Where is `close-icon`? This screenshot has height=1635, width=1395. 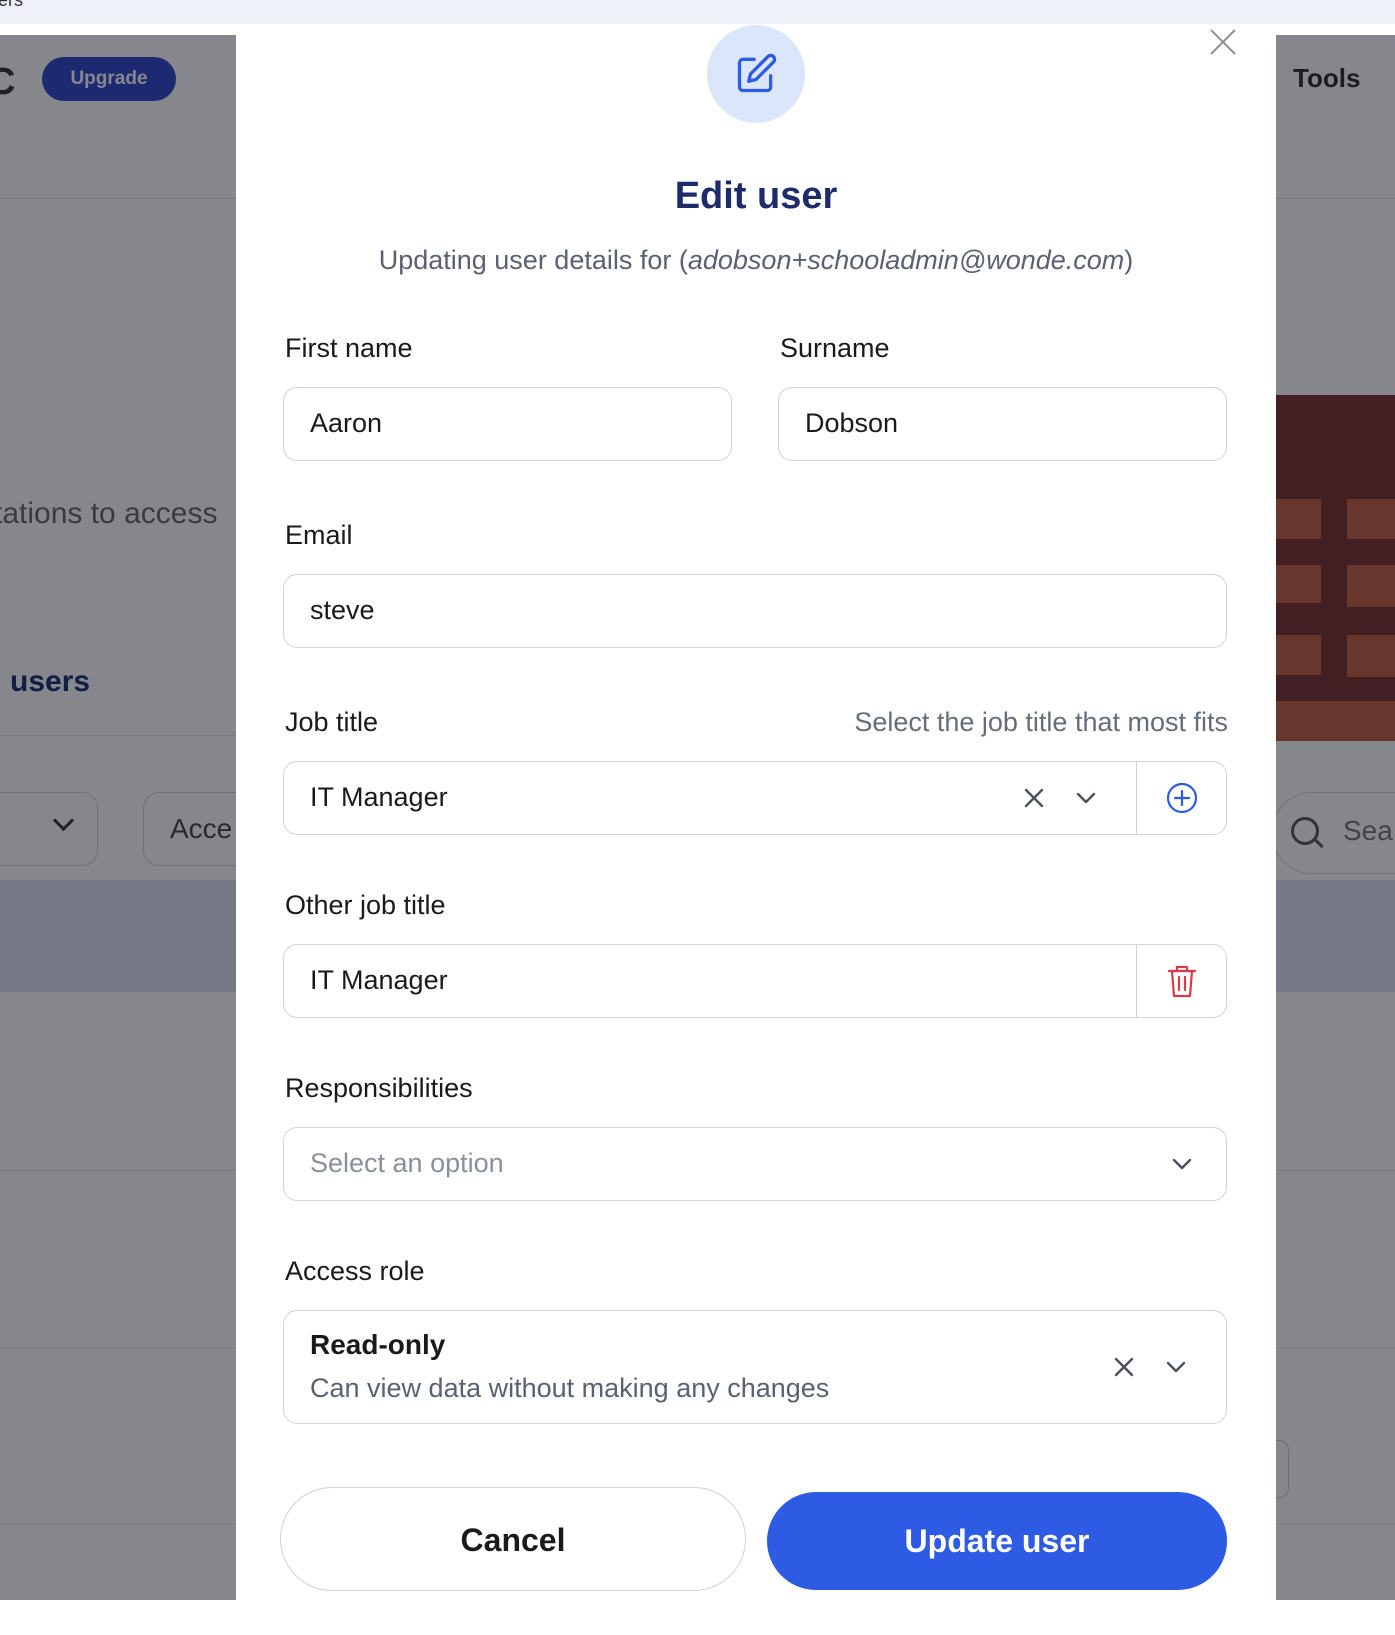
close-icon is located at coordinates (1224, 45).